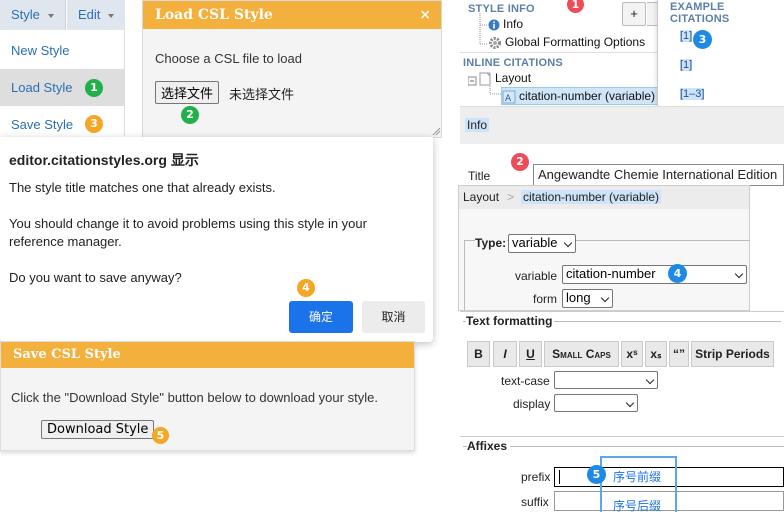 Image resolution: width=784 pixels, height=512 pixels. I want to click on tree-node-info: Info, so click(505, 24).